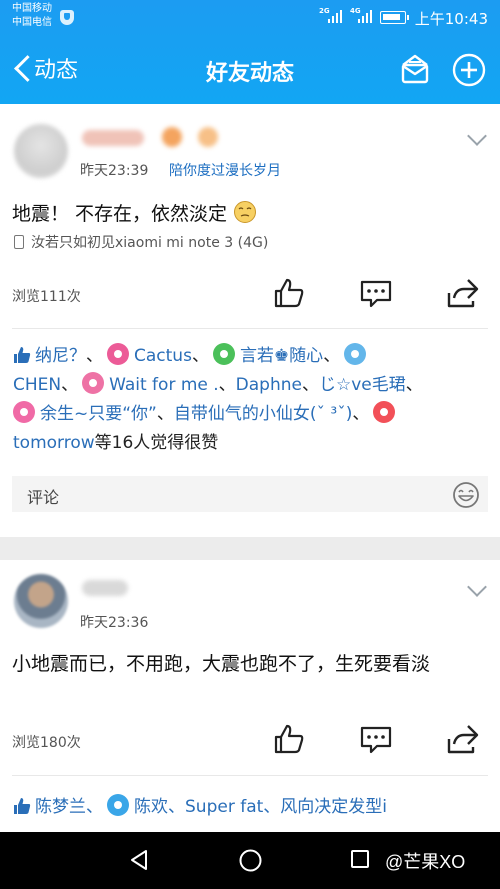 The width and height of the screenshot is (500, 889). Describe the element at coordinates (224, 807) in the screenshot. I see `liker-name: Super fat` at that location.